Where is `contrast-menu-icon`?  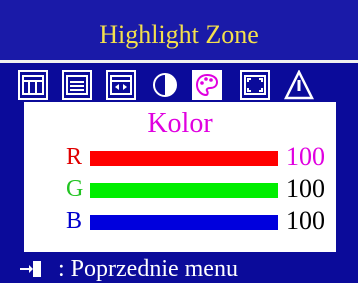
contrast-menu-icon is located at coordinates (165, 85).